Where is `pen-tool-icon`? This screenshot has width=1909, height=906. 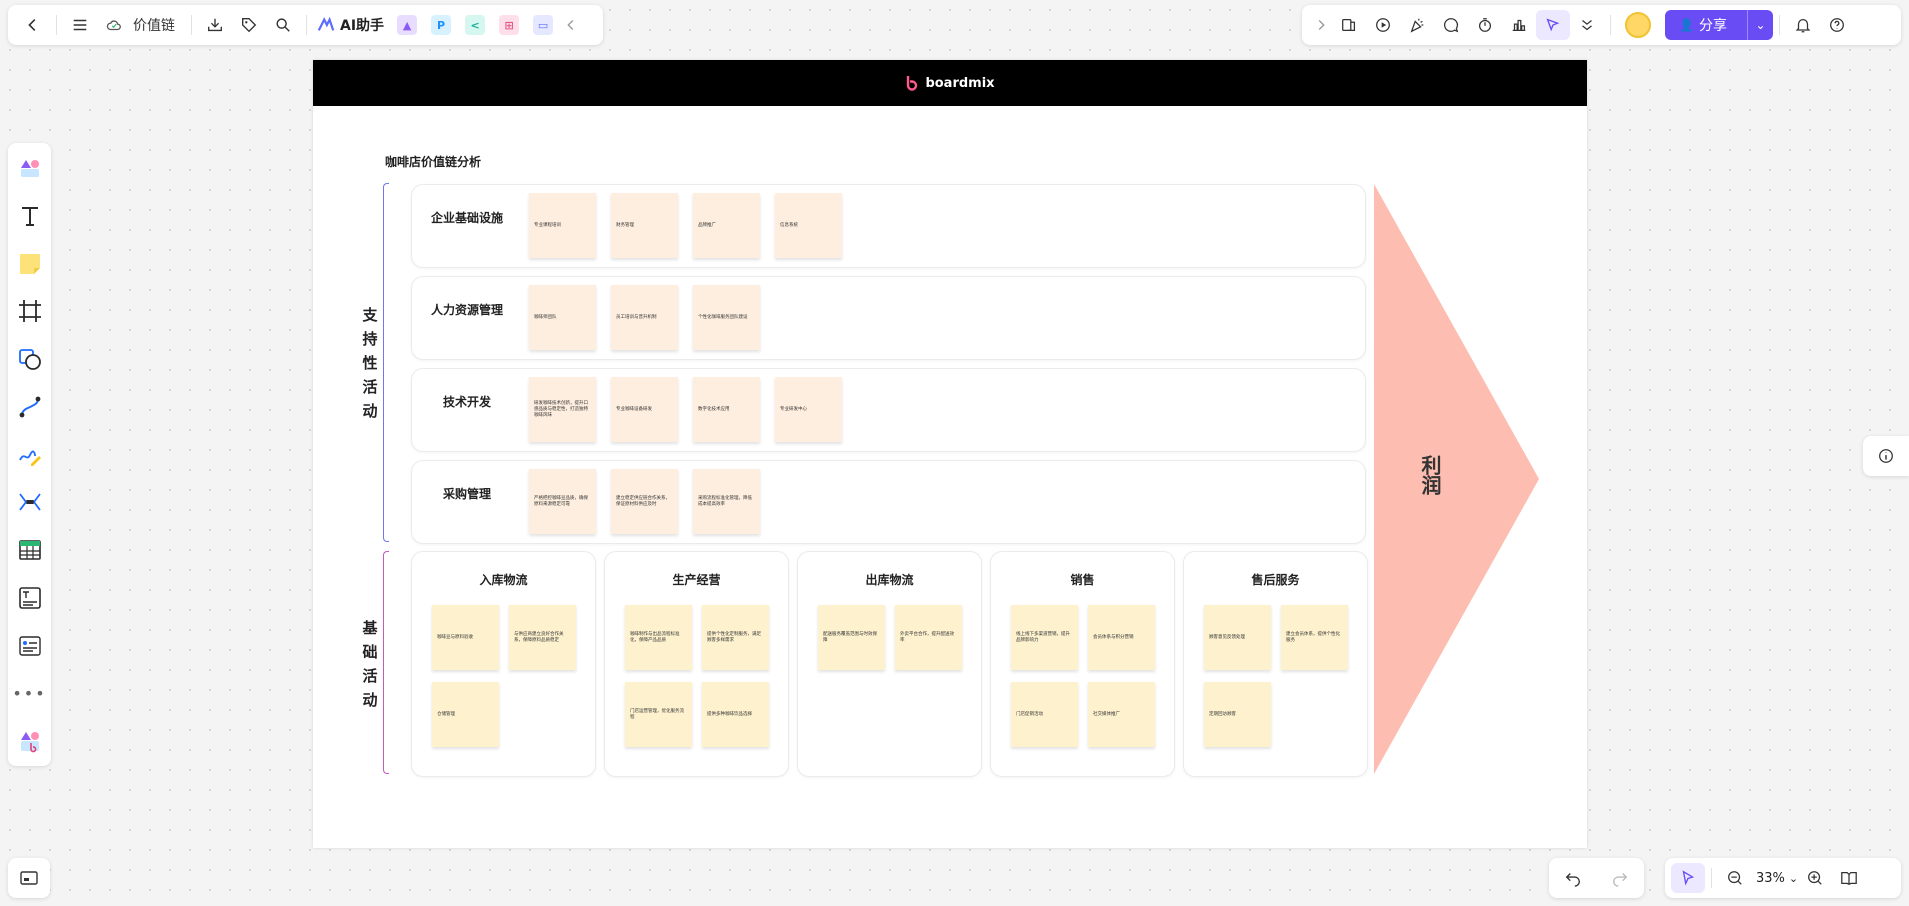
pen-tool-icon is located at coordinates (30, 455).